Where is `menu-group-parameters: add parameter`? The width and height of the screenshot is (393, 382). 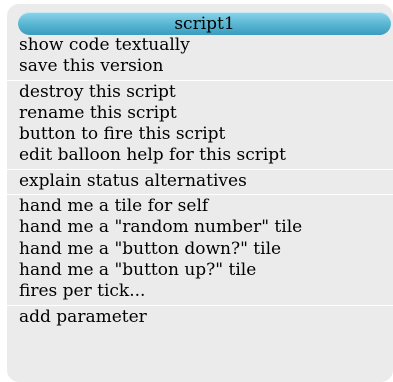 menu-group-parameters: add parameter is located at coordinates (200, 318).